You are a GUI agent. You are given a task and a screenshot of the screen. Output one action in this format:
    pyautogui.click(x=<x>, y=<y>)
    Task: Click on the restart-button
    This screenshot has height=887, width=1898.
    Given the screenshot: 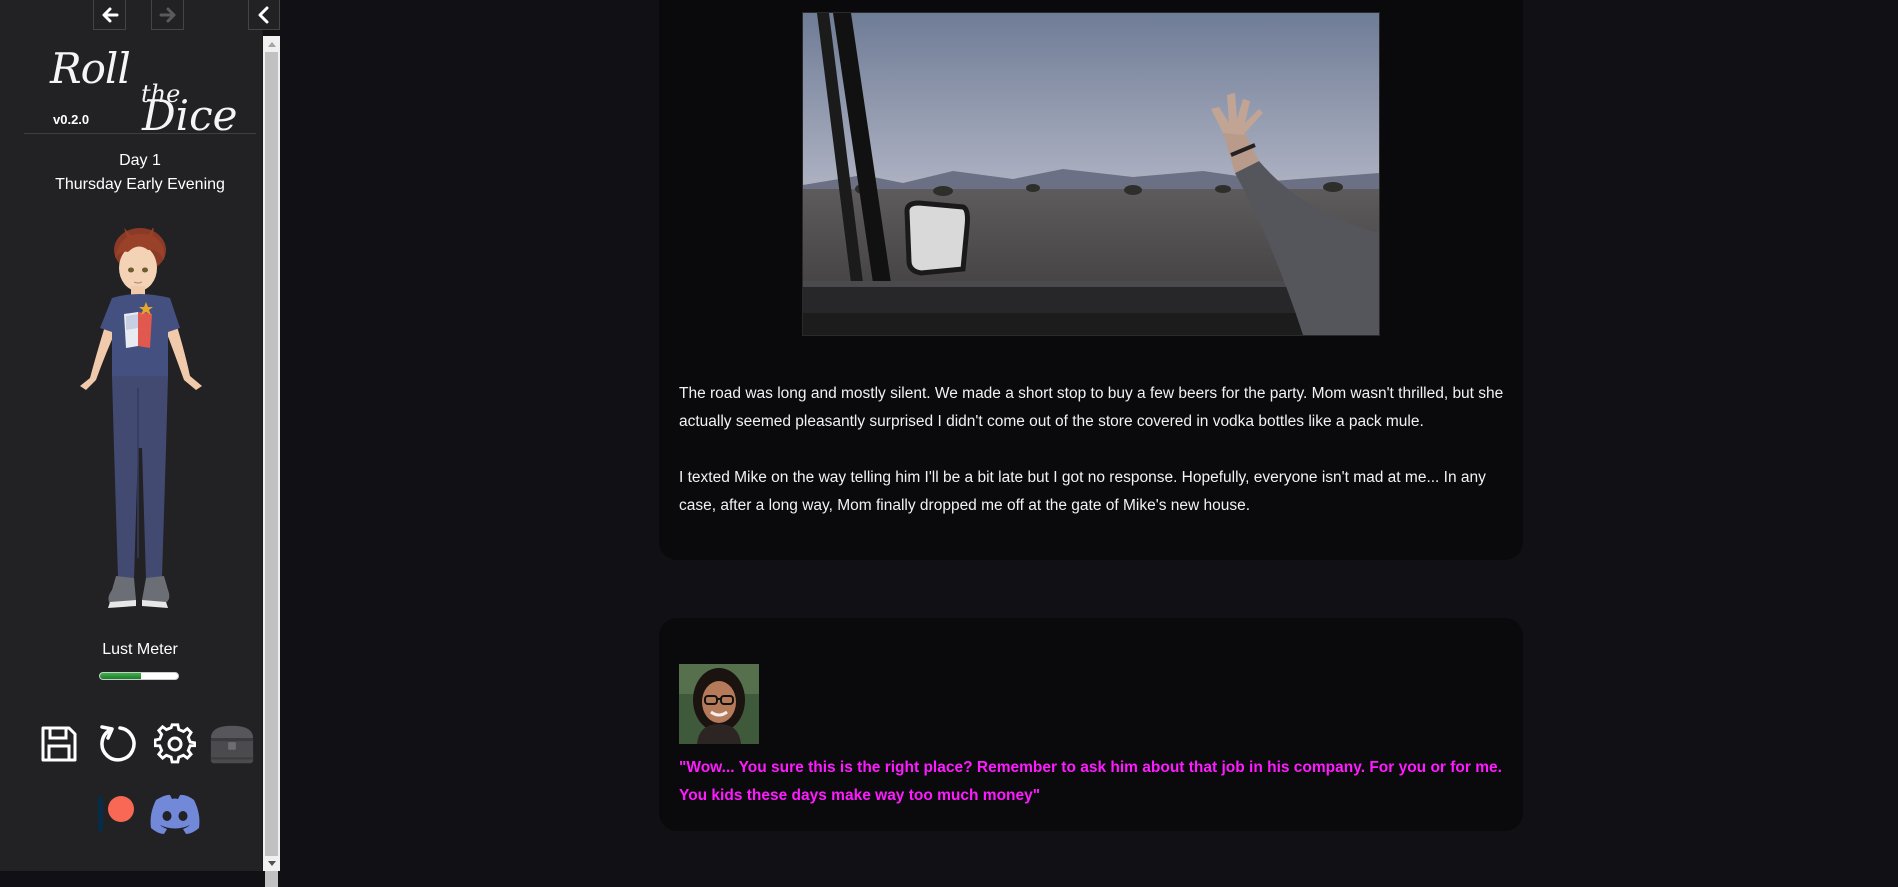 What is the action you would take?
    pyautogui.click(x=117, y=744)
    